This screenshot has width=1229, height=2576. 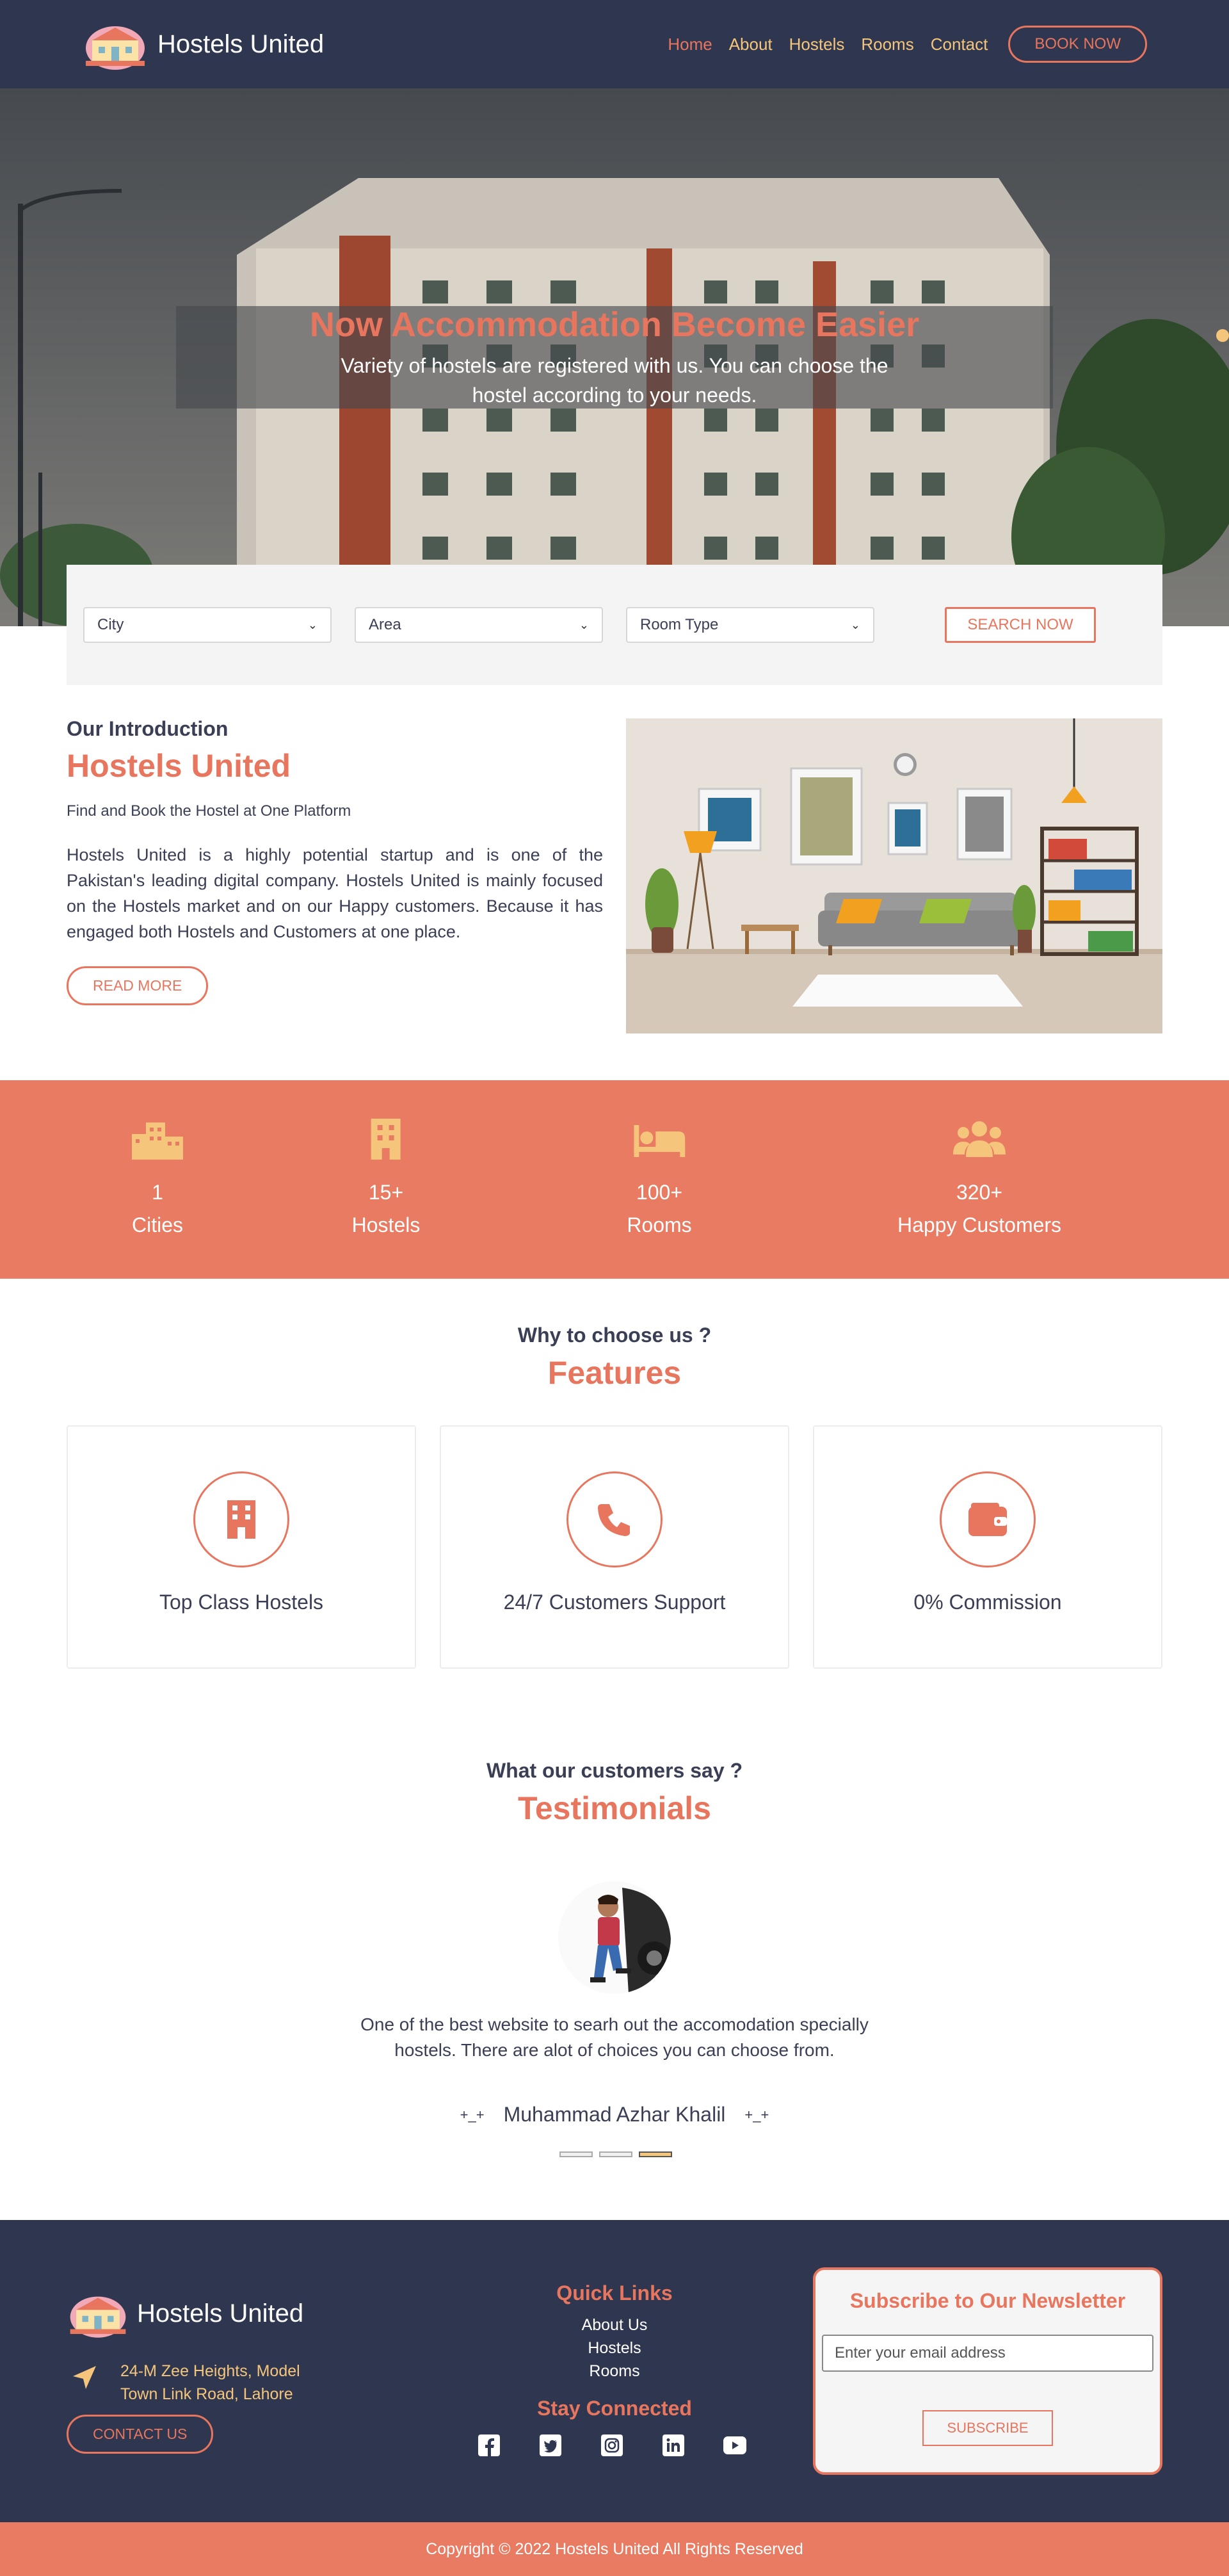 I want to click on stat-label: Hostels, so click(x=386, y=1224).